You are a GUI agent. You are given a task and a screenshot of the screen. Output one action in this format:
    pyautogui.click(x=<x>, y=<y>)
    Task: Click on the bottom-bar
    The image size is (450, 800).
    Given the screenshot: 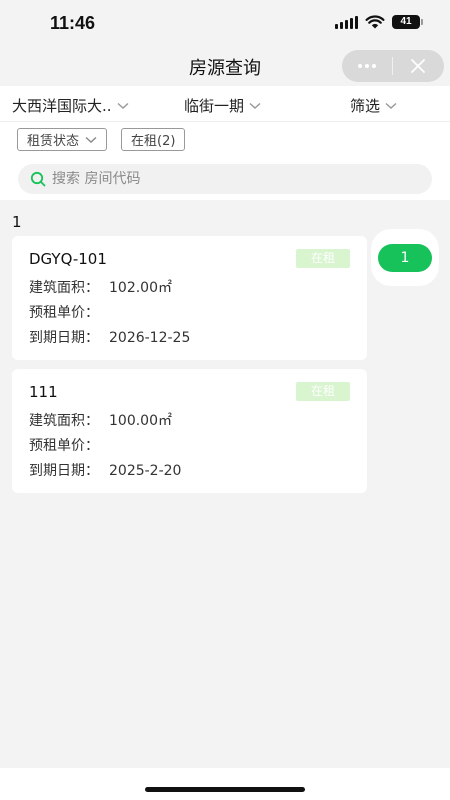 What is the action you would take?
    pyautogui.click(x=225, y=784)
    